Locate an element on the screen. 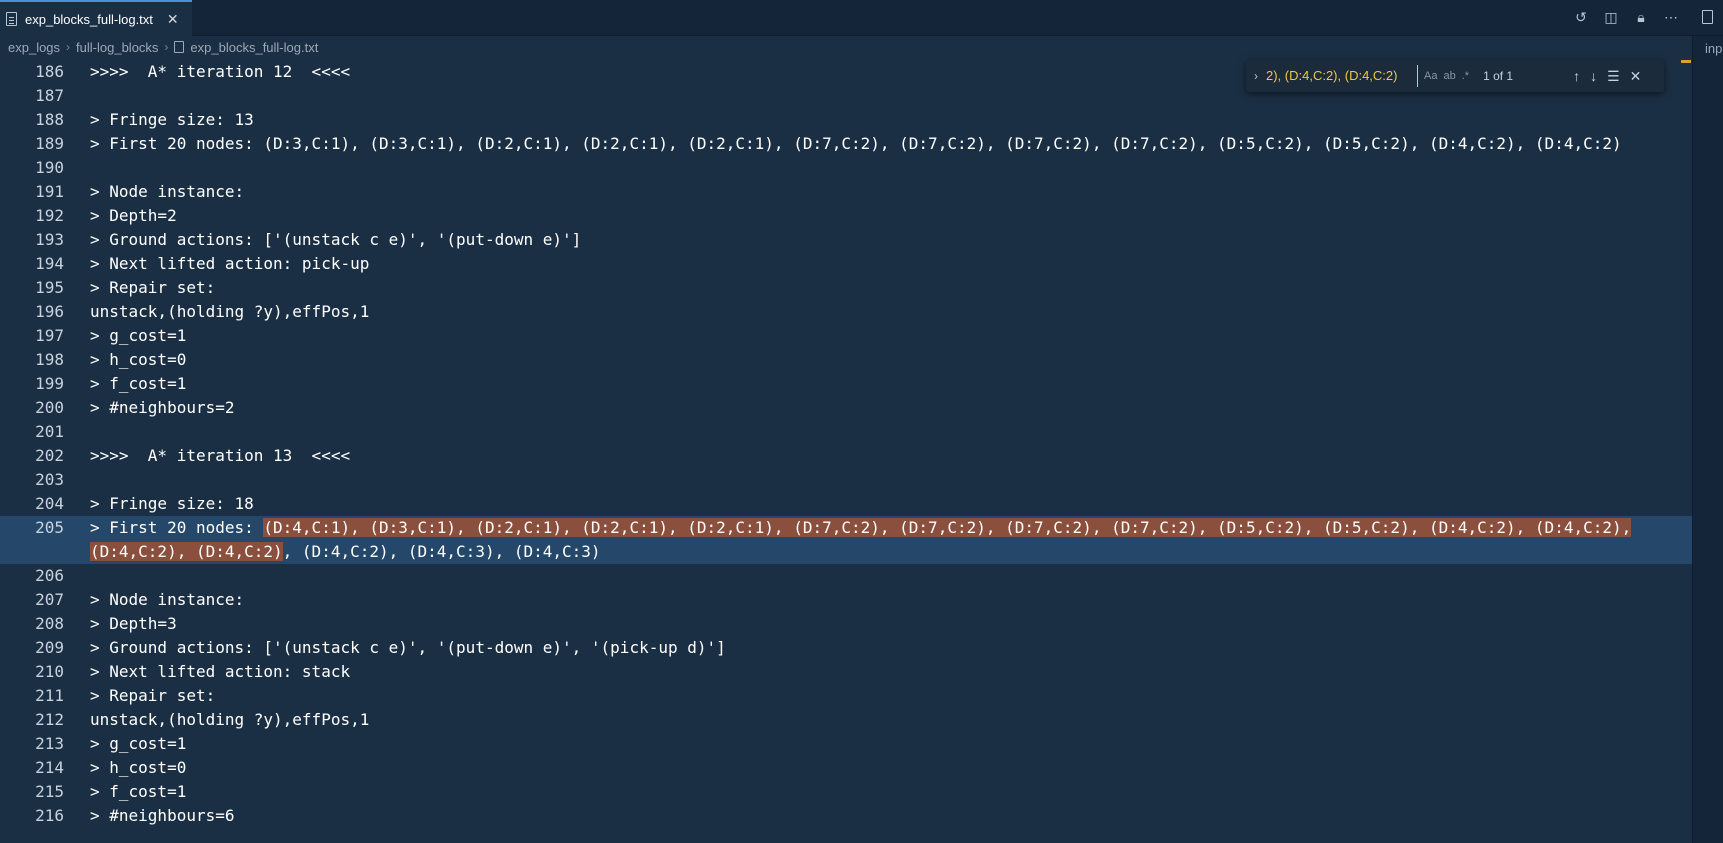 Image resolution: width=1723 pixels, height=843 pixels. line-number: 201 is located at coordinates (49, 431).